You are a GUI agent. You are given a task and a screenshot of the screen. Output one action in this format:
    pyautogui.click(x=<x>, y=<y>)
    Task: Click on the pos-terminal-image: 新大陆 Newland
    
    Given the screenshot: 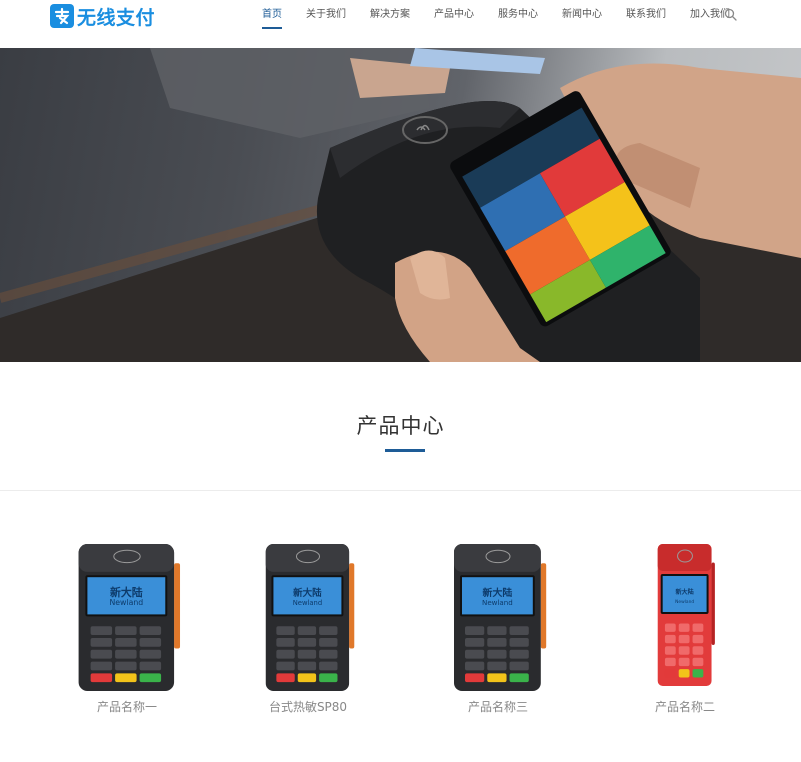 What is the action you would take?
    pyautogui.click(x=686, y=615)
    